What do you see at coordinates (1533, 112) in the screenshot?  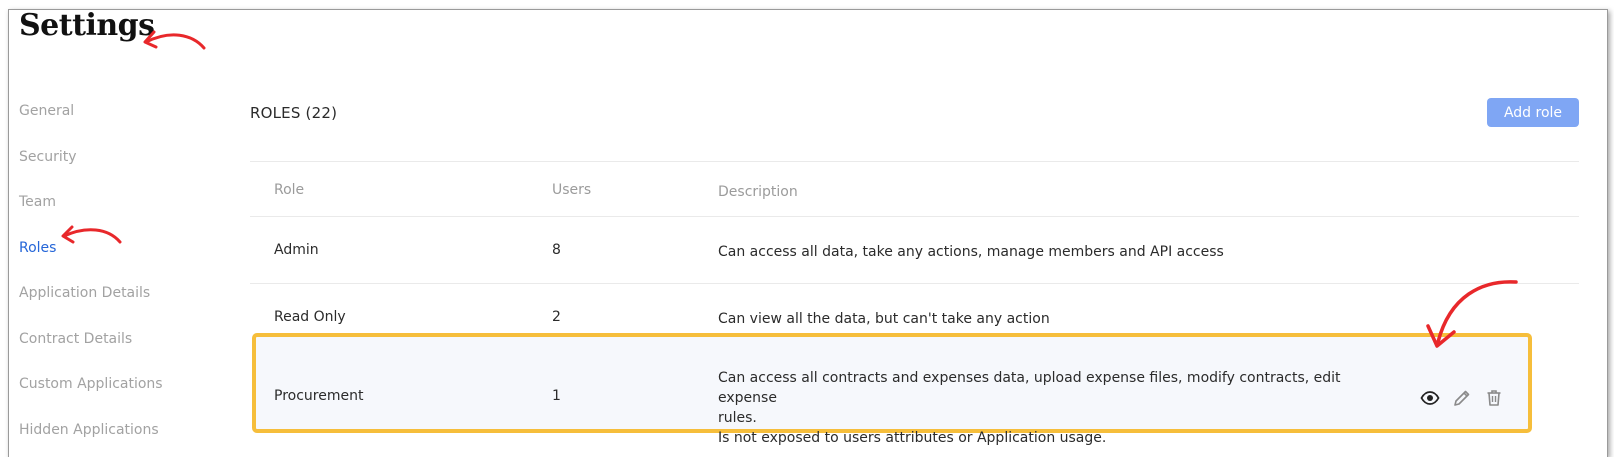 I see `add-role-button: Add role` at bounding box center [1533, 112].